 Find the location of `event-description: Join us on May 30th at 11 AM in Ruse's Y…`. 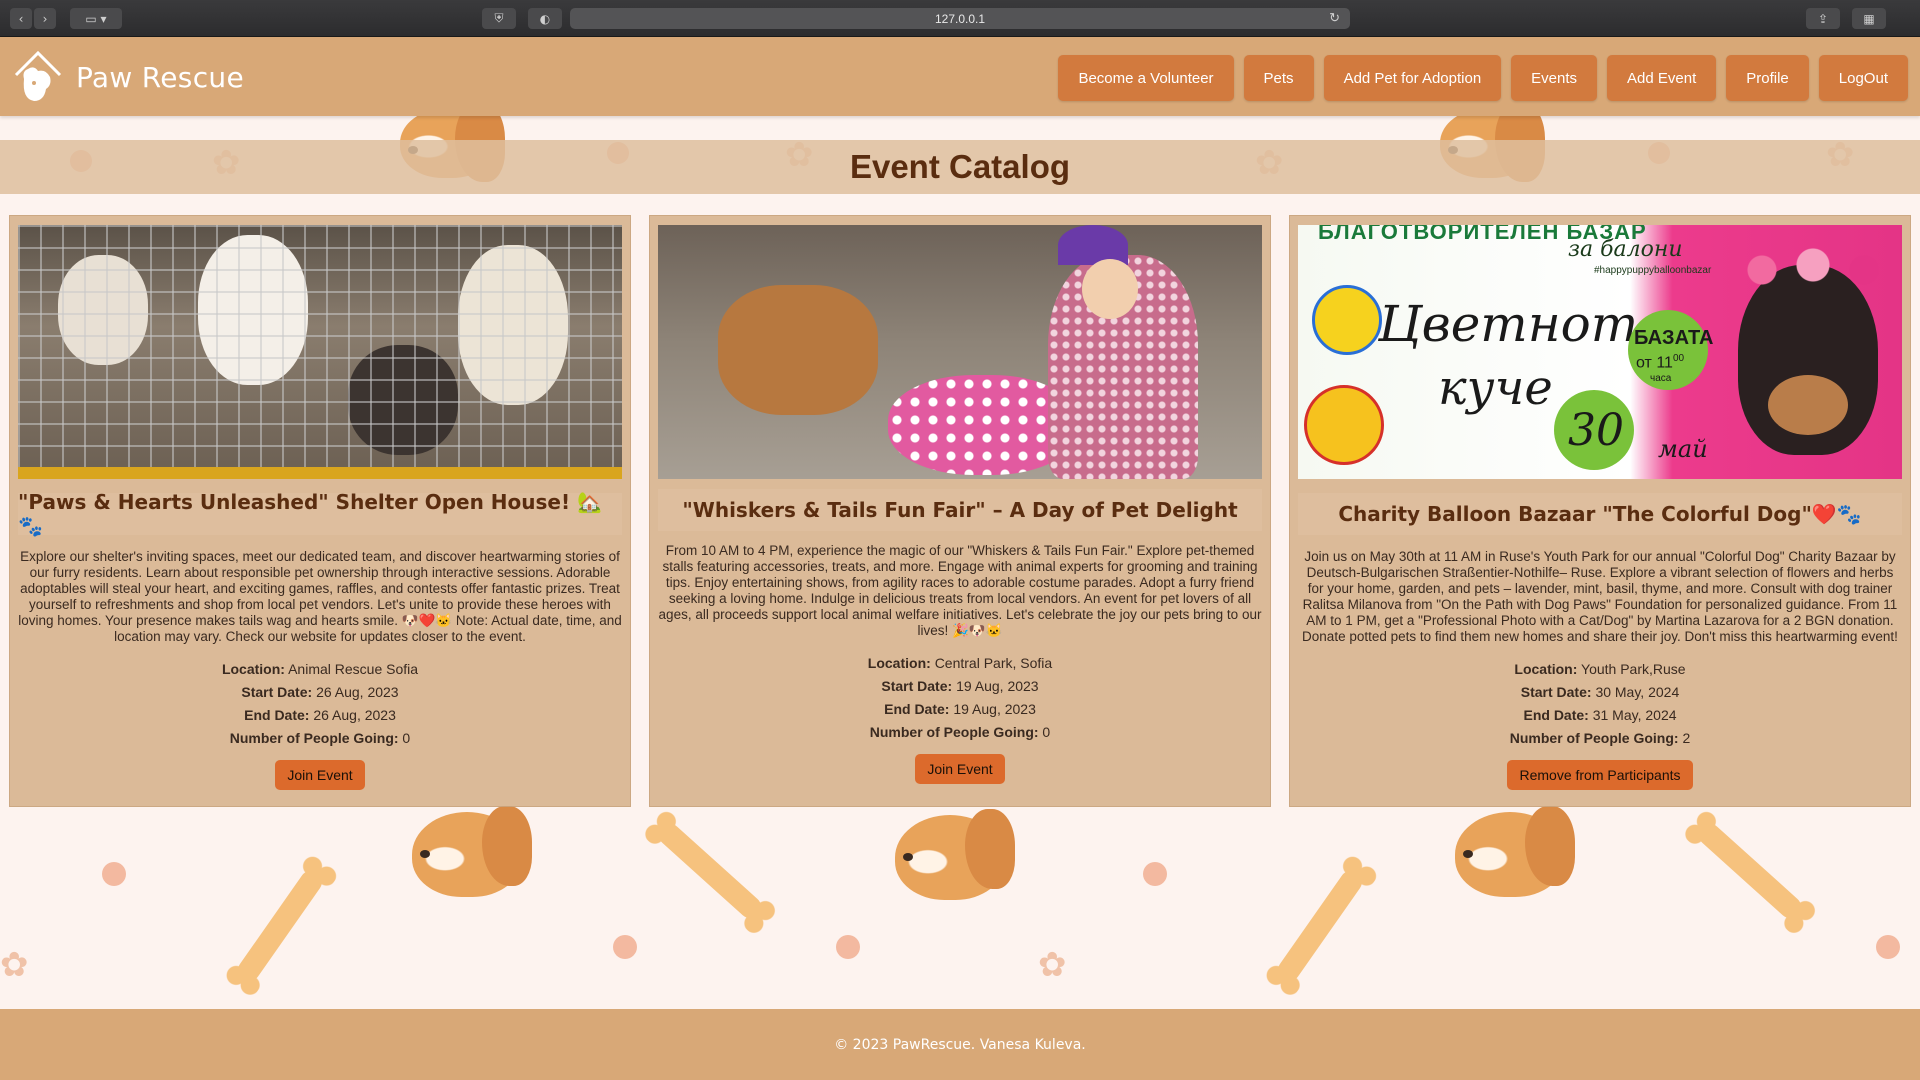

event-description: Join us on May 30th at 11 AM in Ruse's Y… is located at coordinates (1600, 596).